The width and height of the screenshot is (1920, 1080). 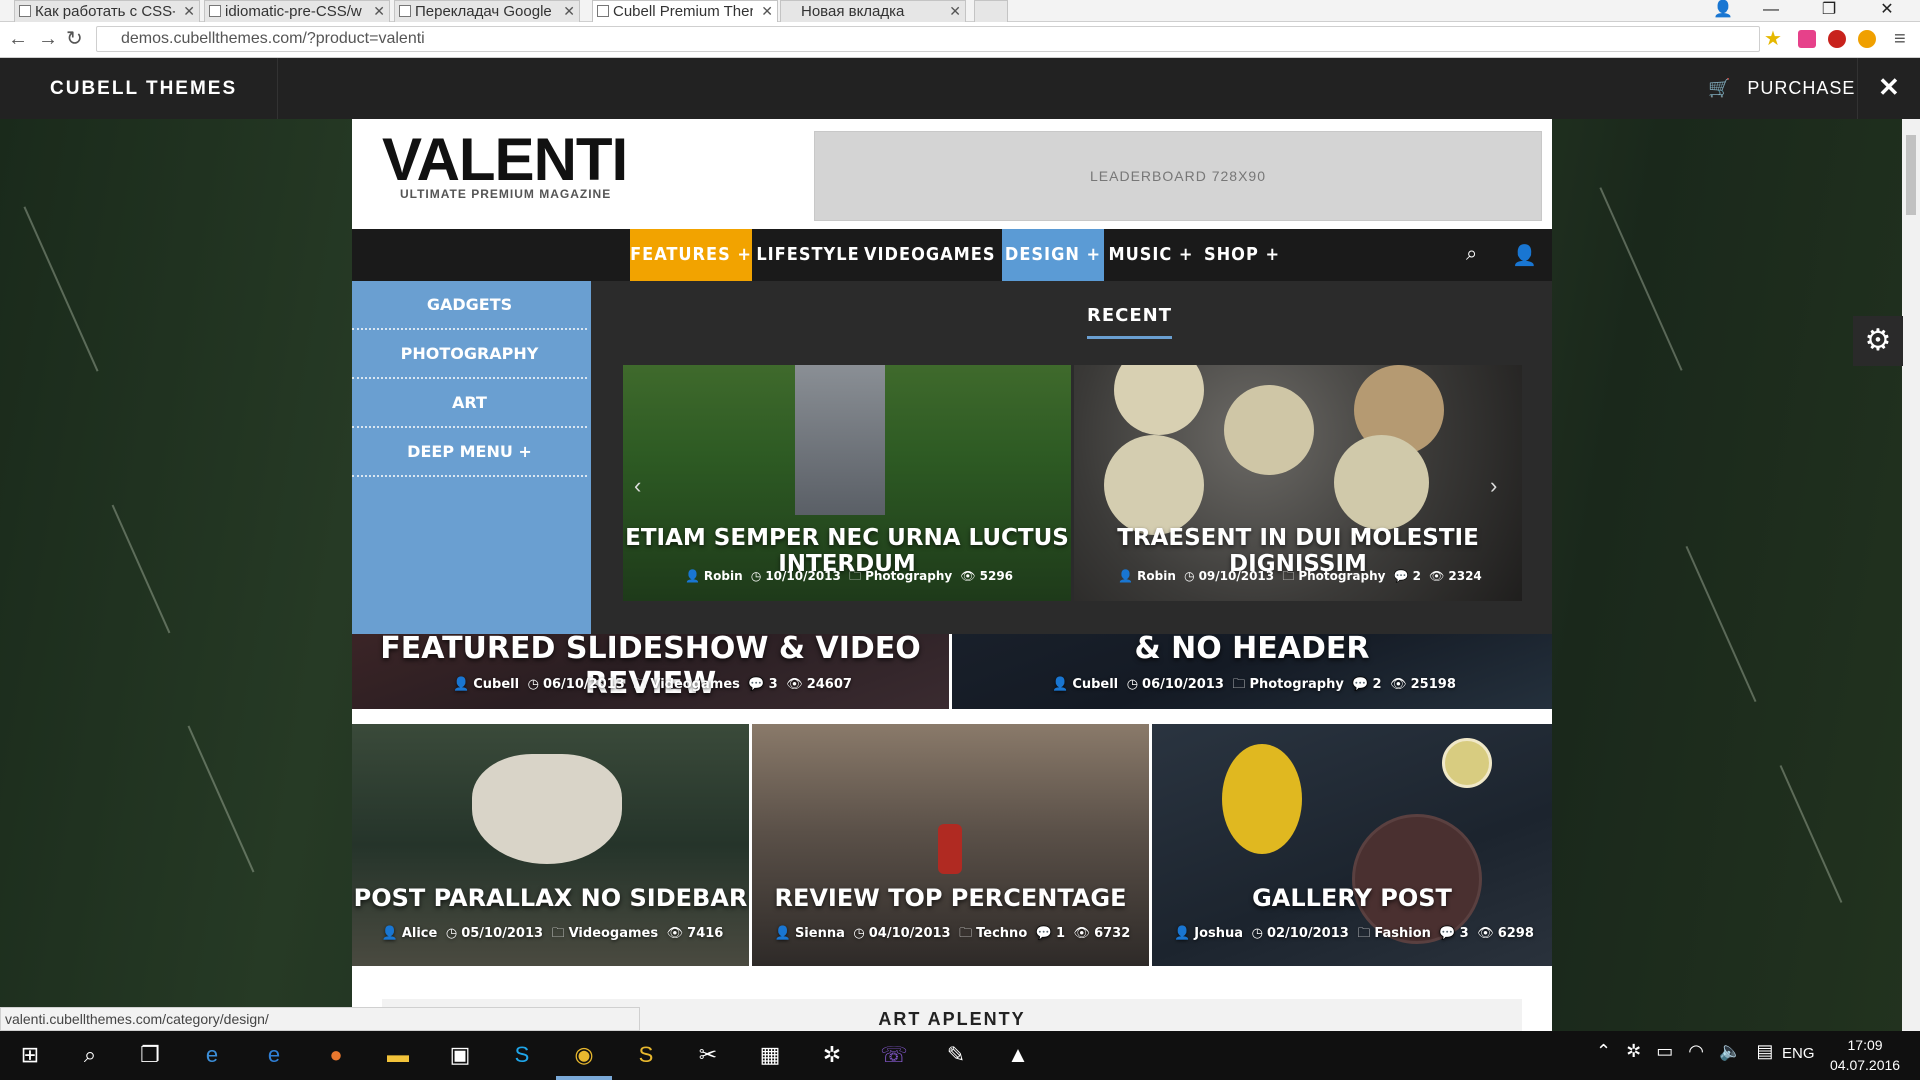 What do you see at coordinates (770, 1055) in the screenshot?
I see `calculator-icon: ▦` at bounding box center [770, 1055].